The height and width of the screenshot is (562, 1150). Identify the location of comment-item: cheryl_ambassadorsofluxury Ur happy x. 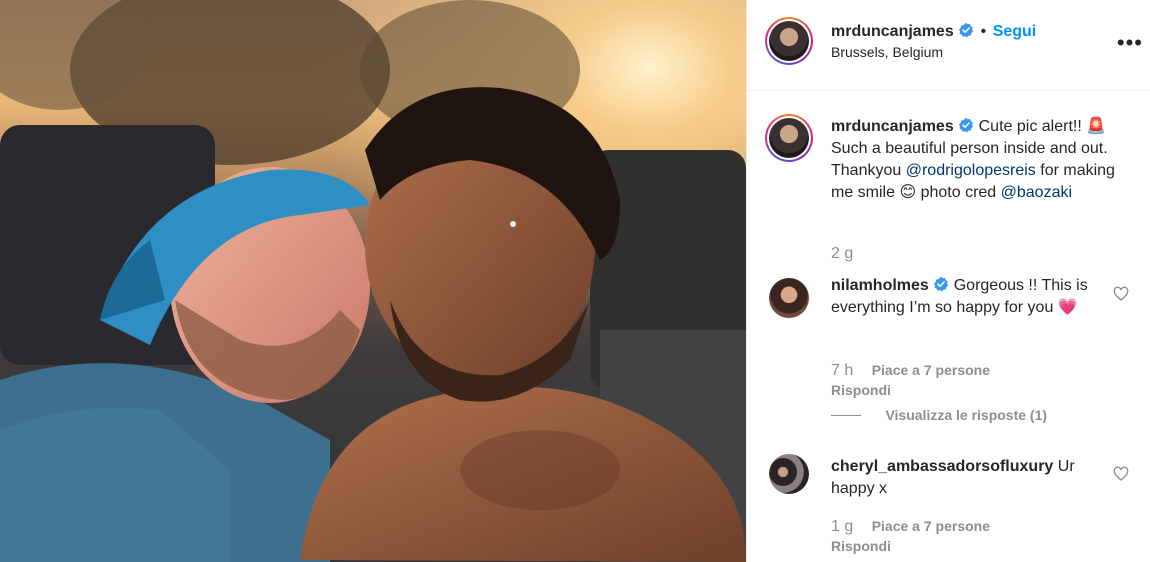
(973, 478).